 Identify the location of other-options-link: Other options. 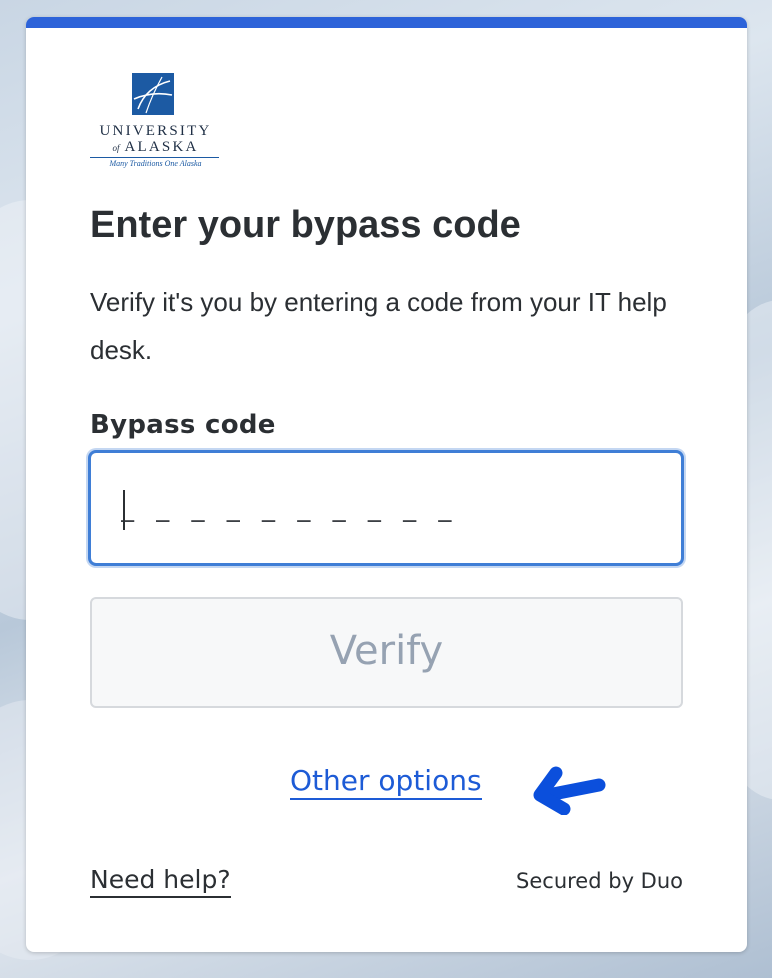
(386, 782).